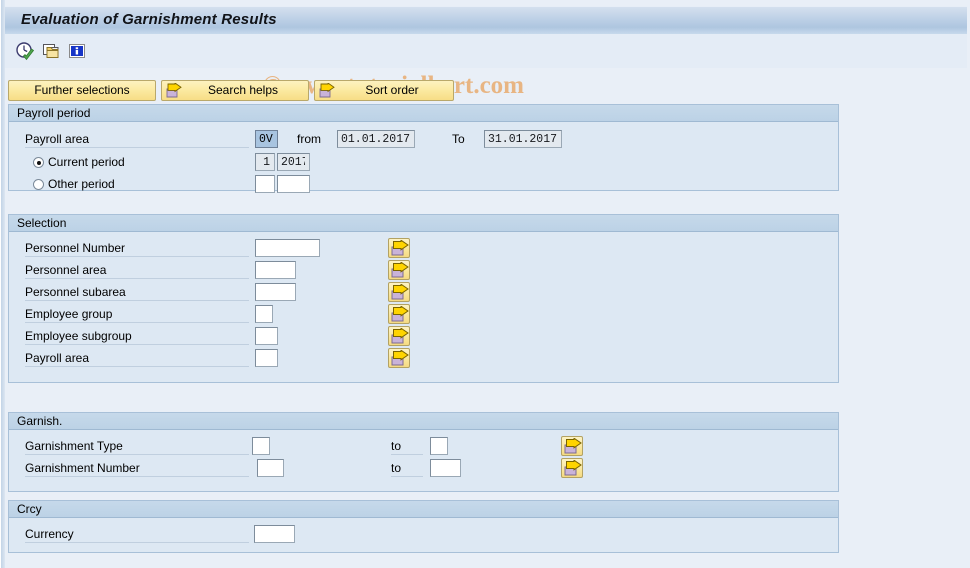 This screenshot has height=568, width=970. Describe the element at coordinates (399, 248) in the screenshot. I see `personnel-number-multi-select-button` at that location.